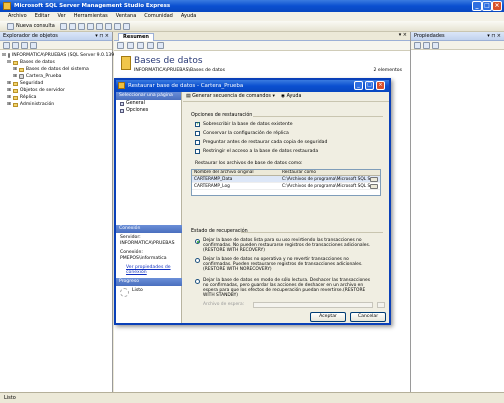 This screenshot has height=403, width=504. What do you see at coordinates (328, 317) in the screenshot?
I see `ok-button: Aceptar` at bounding box center [328, 317].